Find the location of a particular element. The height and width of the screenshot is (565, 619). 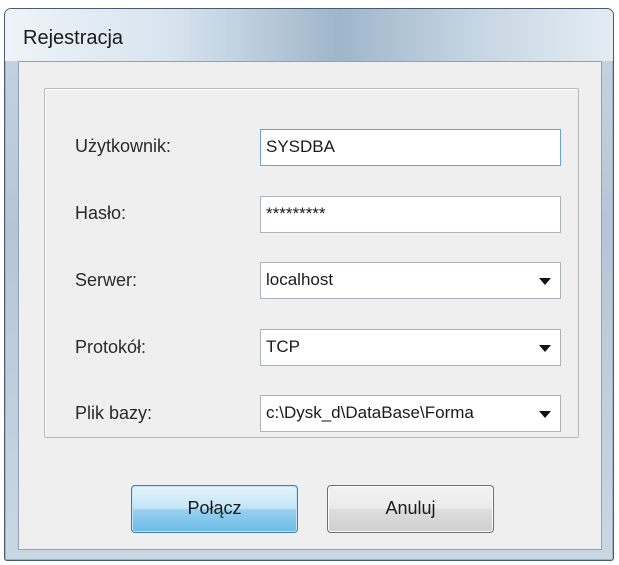

password-field: ********* is located at coordinates (410, 214).